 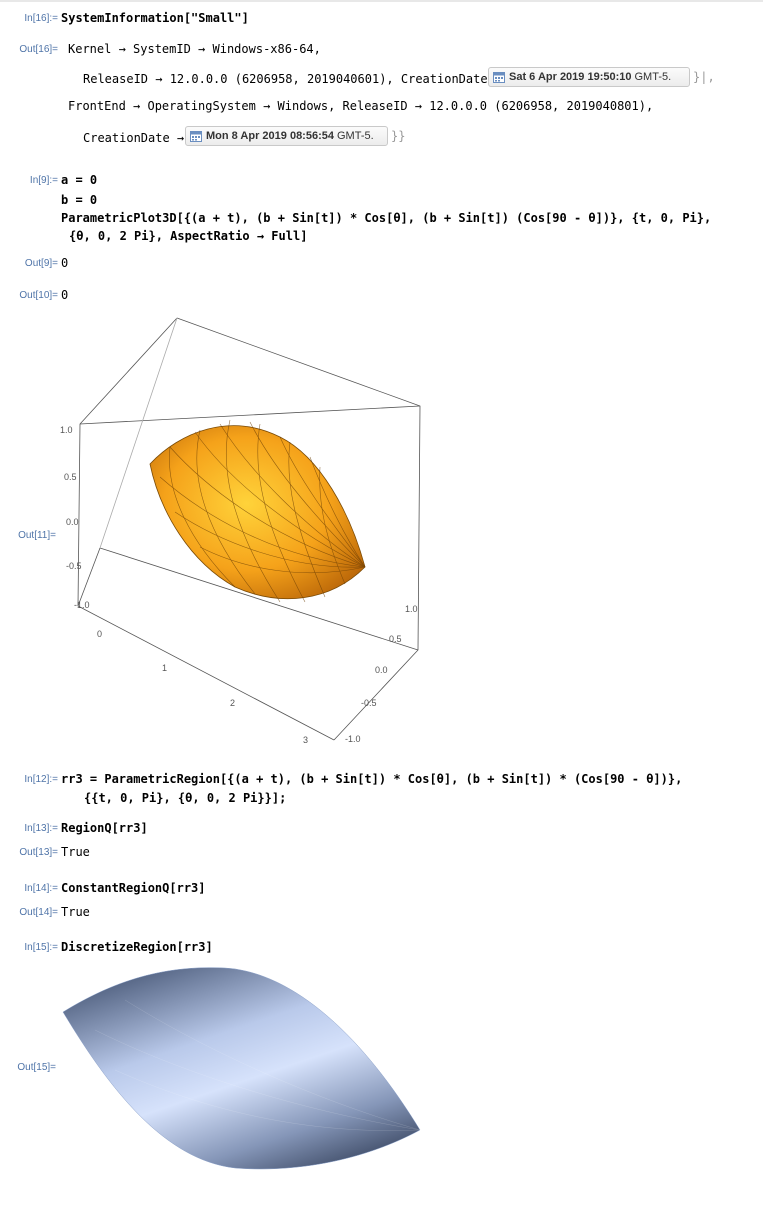 I want to click on x-tick: 2, so click(x=233, y=703).